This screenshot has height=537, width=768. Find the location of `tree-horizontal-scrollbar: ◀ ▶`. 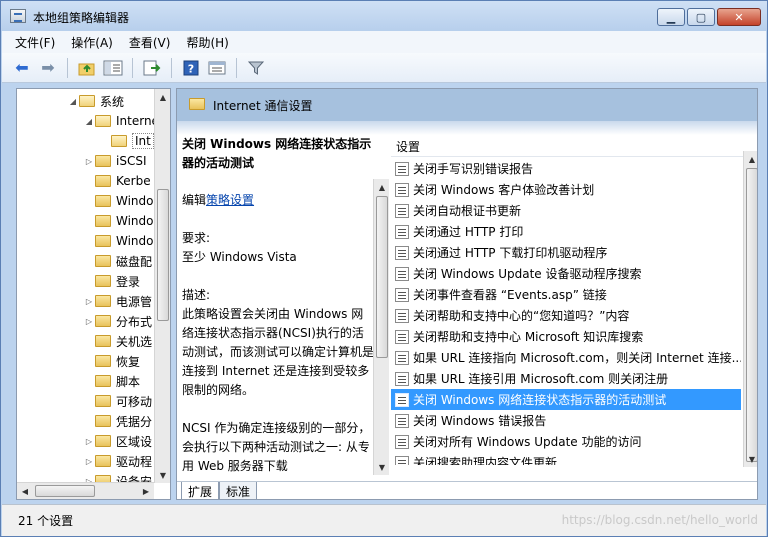

tree-horizontal-scrollbar: ◀ ▶ is located at coordinates (85, 490).